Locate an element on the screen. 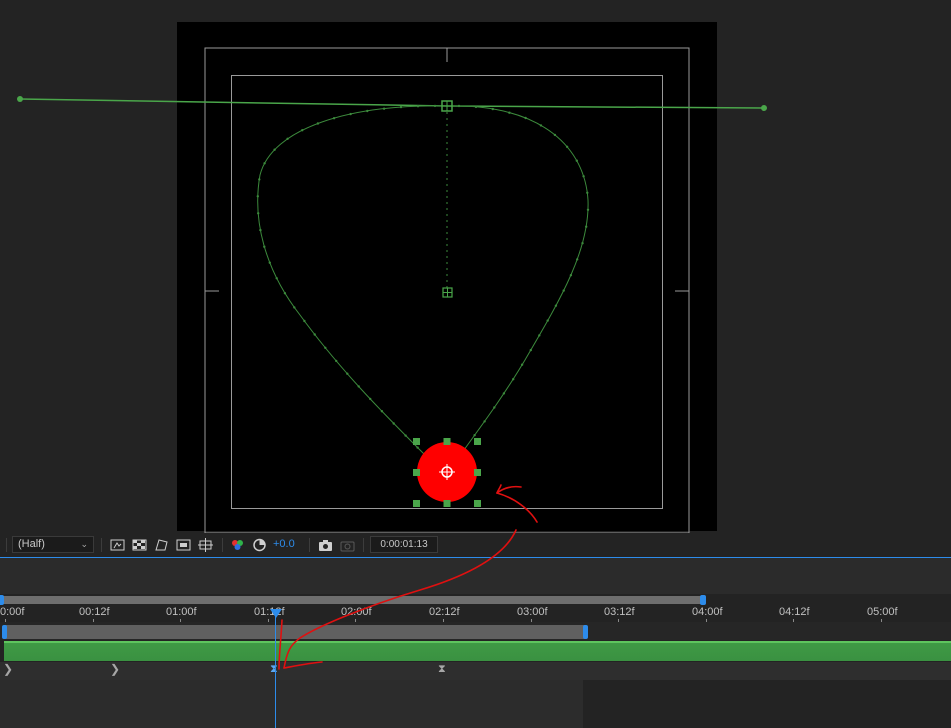 This screenshot has height=728, width=951. resolution-value: (Half) is located at coordinates (31, 544).